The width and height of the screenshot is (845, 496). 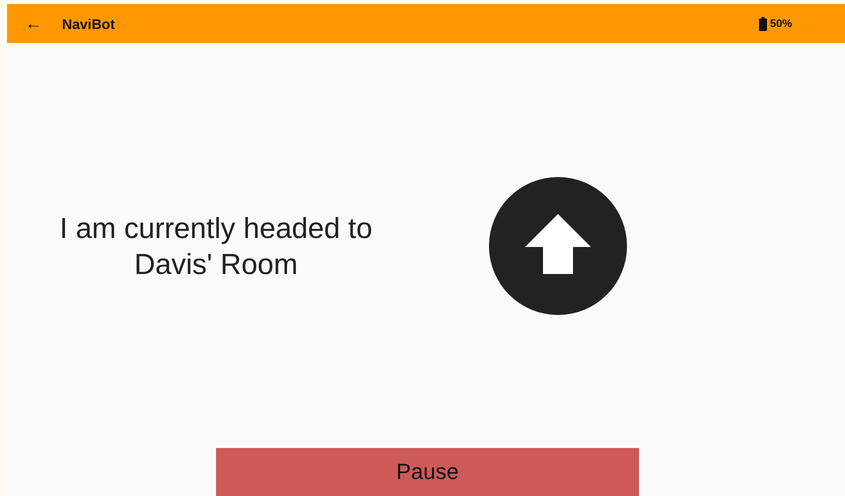 What do you see at coordinates (427, 472) in the screenshot?
I see `pause-button: Pause` at bounding box center [427, 472].